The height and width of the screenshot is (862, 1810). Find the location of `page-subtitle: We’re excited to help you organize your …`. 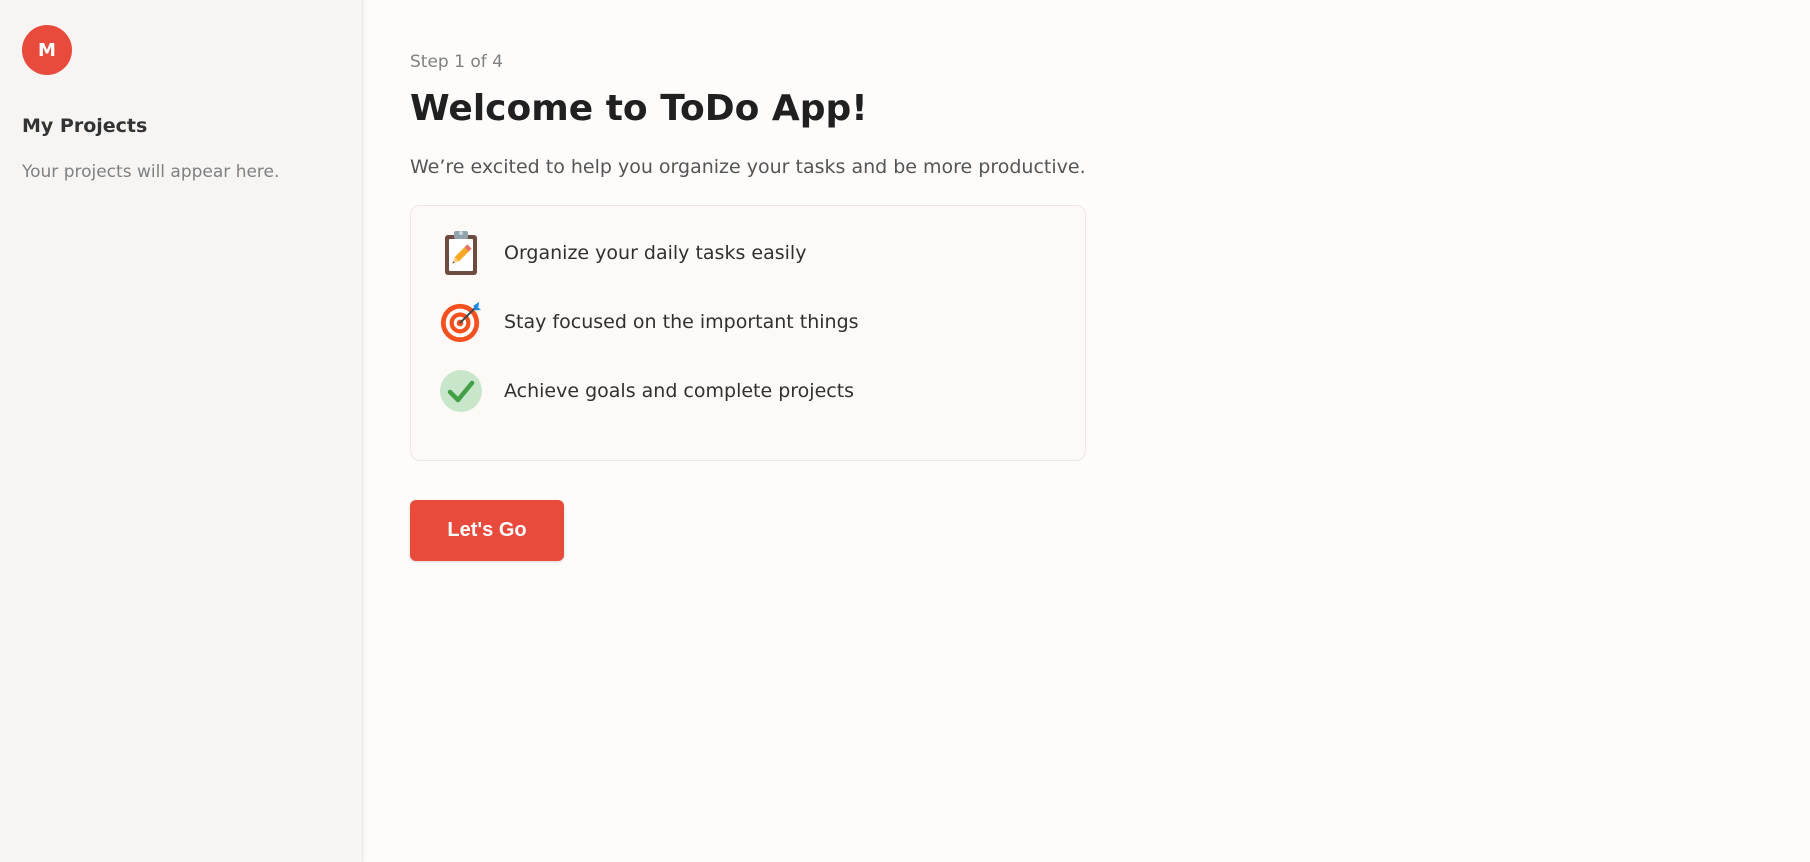

page-subtitle: We’re excited to help you organize your … is located at coordinates (748, 167).